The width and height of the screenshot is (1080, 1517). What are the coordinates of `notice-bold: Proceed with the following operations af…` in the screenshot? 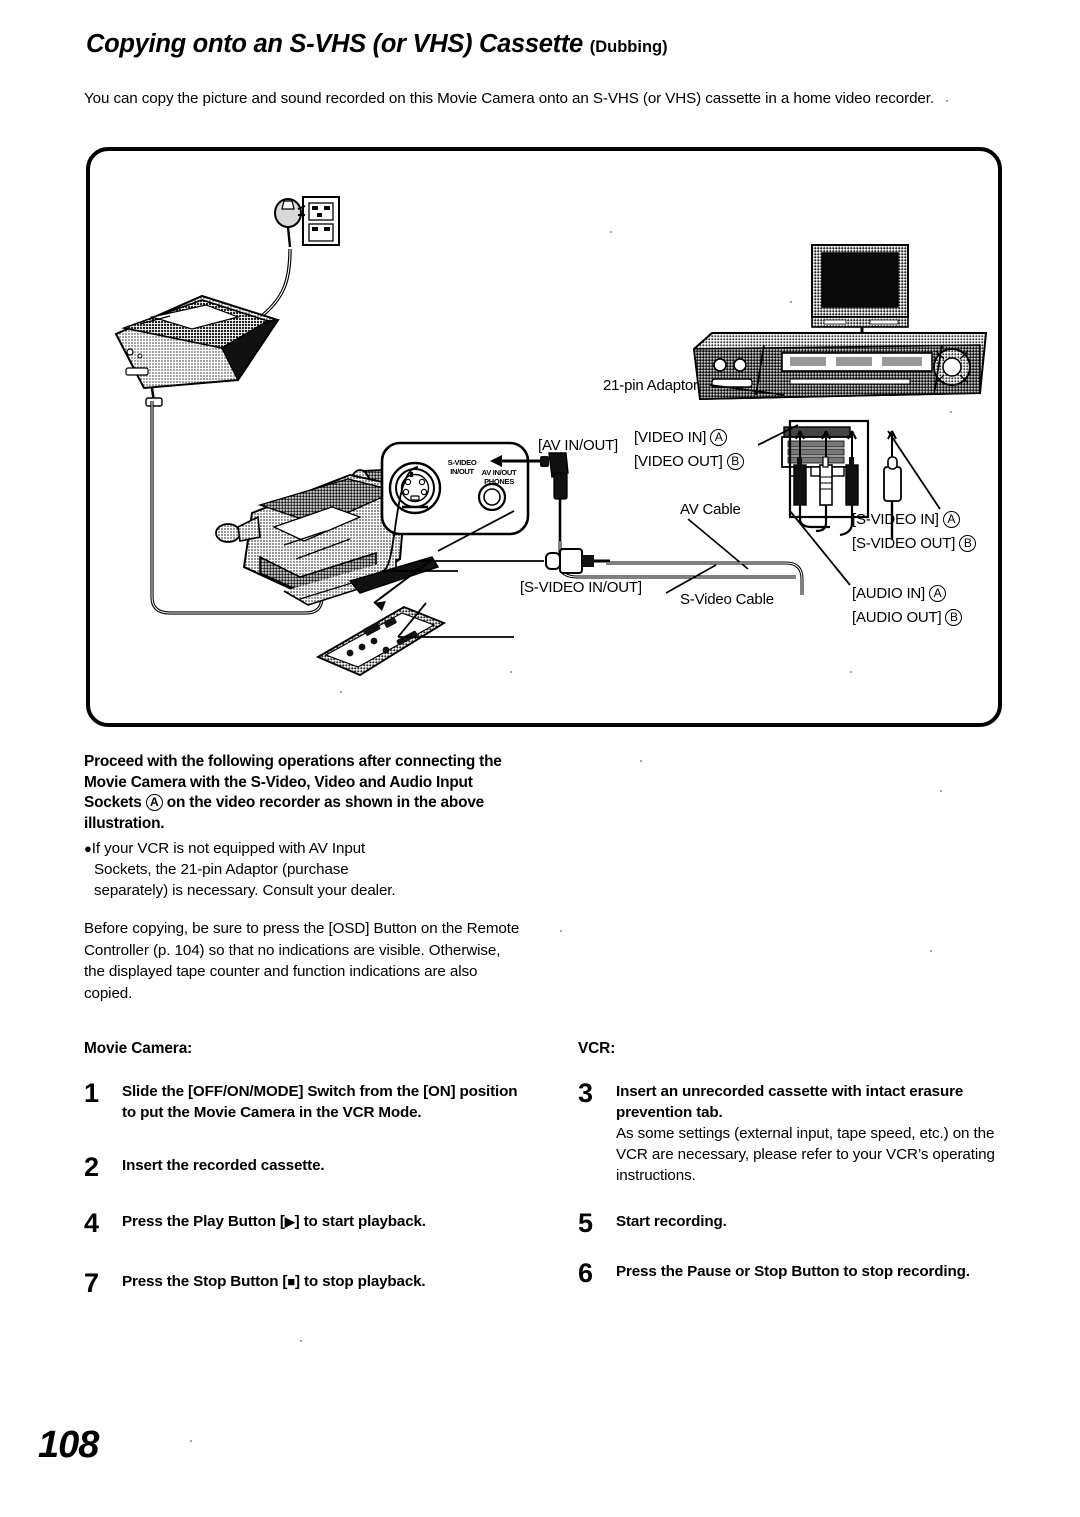 It's located at (299, 793).